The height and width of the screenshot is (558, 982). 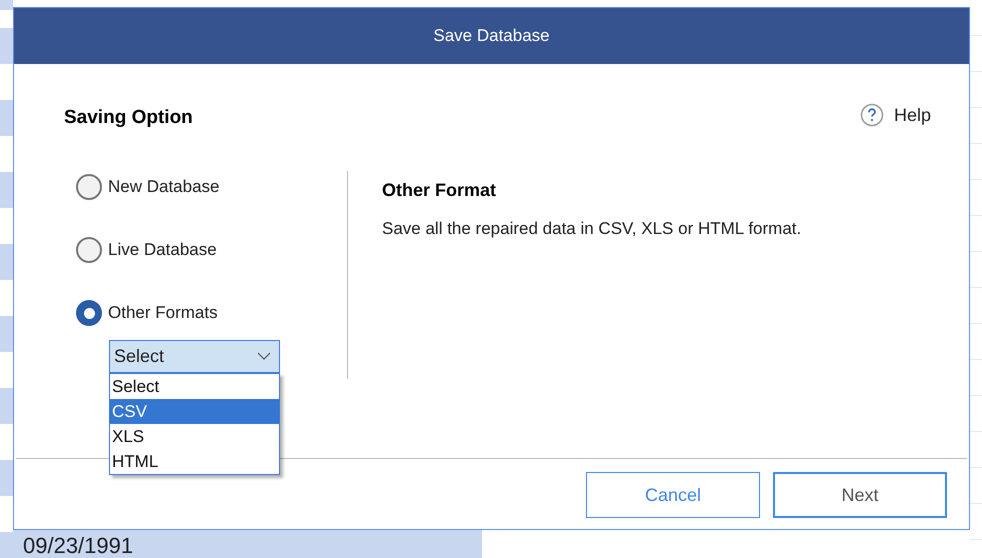 What do you see at coordinates (194, 386) in the screenshot?
I see `dropdown-option: Select` at bounding box center [194, 386].